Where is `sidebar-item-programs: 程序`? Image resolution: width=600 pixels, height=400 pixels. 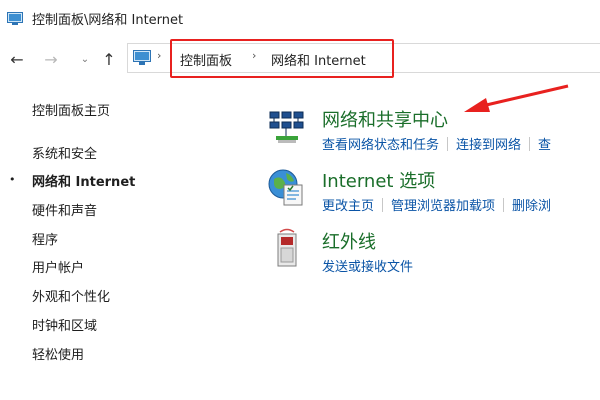
sidebar-item-programs: 程序 is located at coordinates (45, 238).